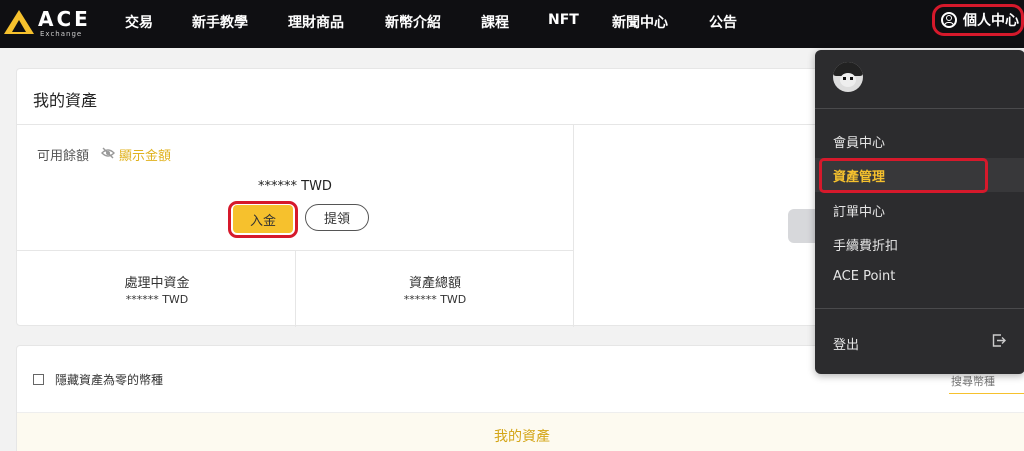  I want to click on nav-item-finance-products: 理財商品, so click(316, 22).